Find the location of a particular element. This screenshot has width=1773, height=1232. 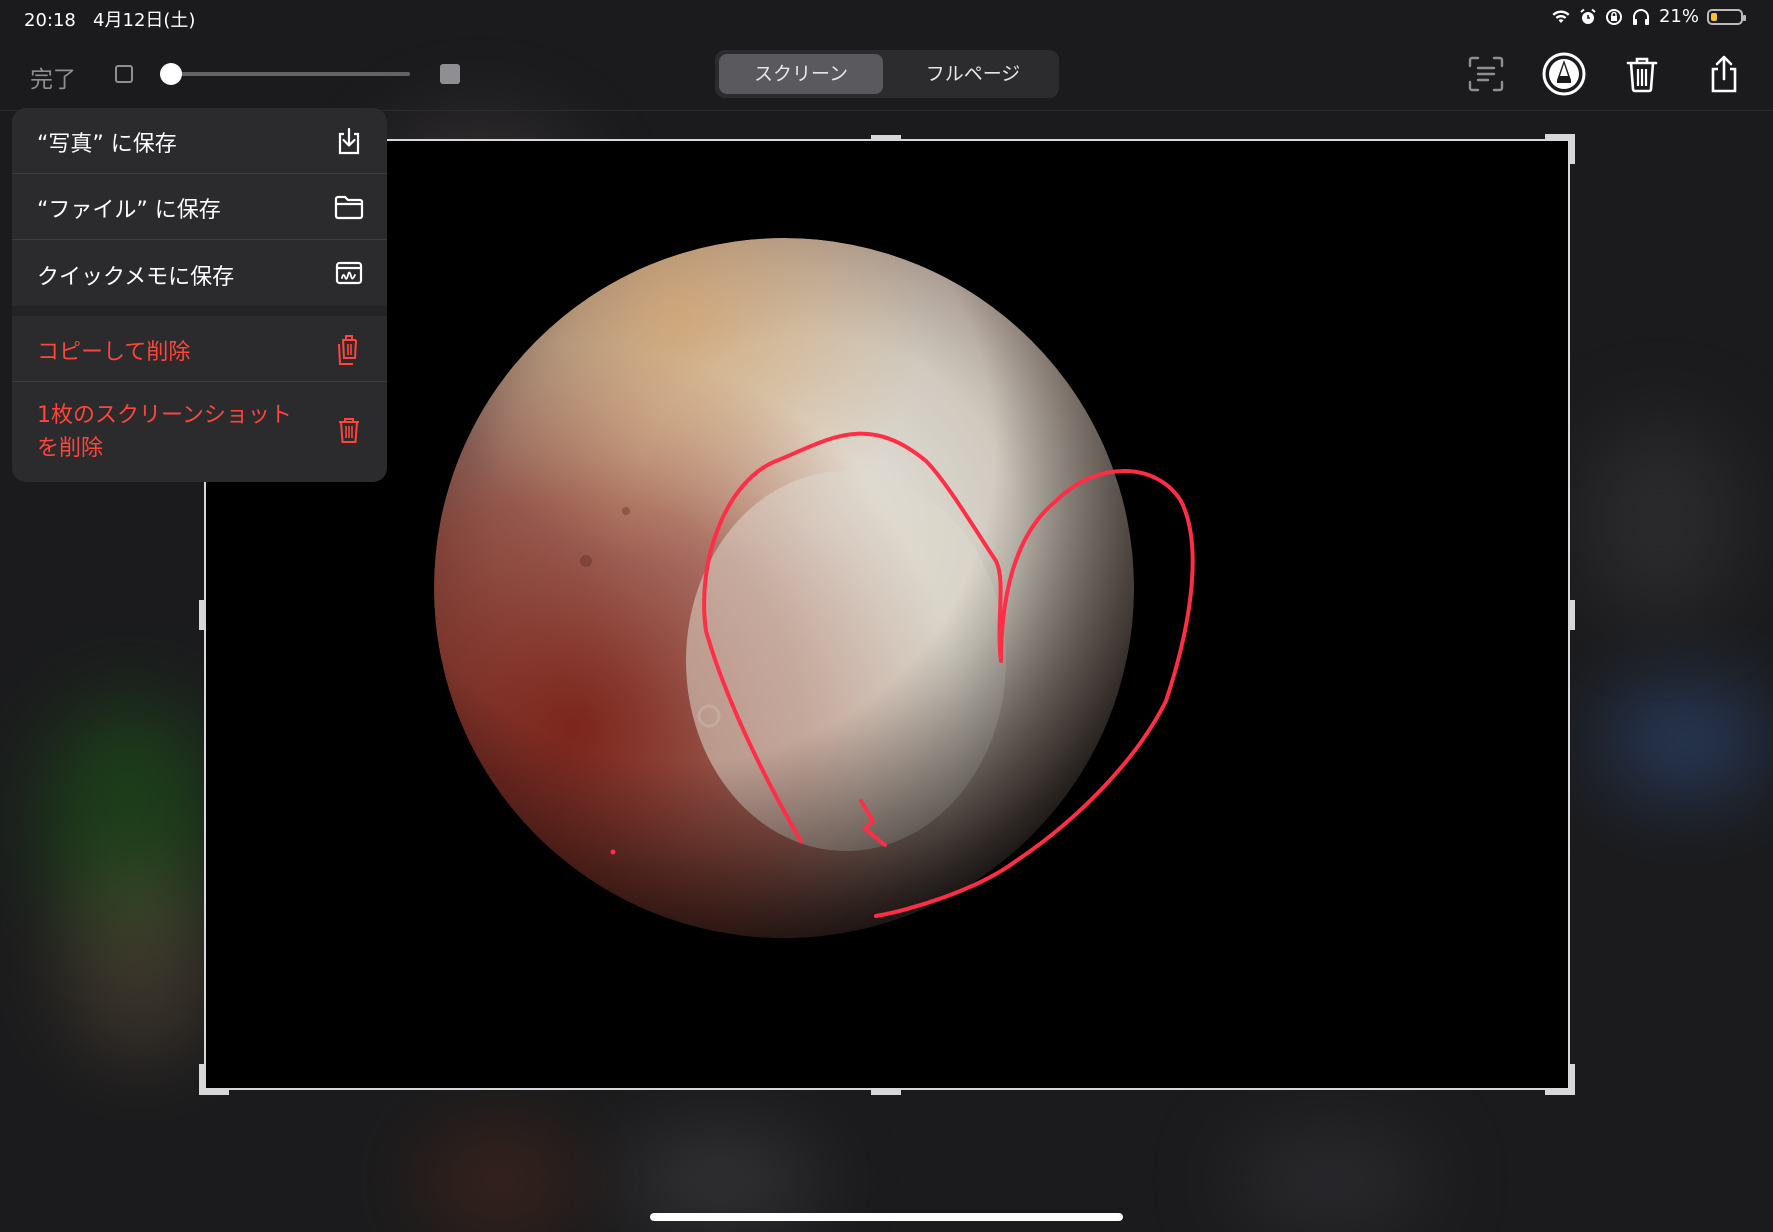

menu-item-delete-screenshot: 1枚のスクリーンショット を削除 is located at coordinates (199, 432).